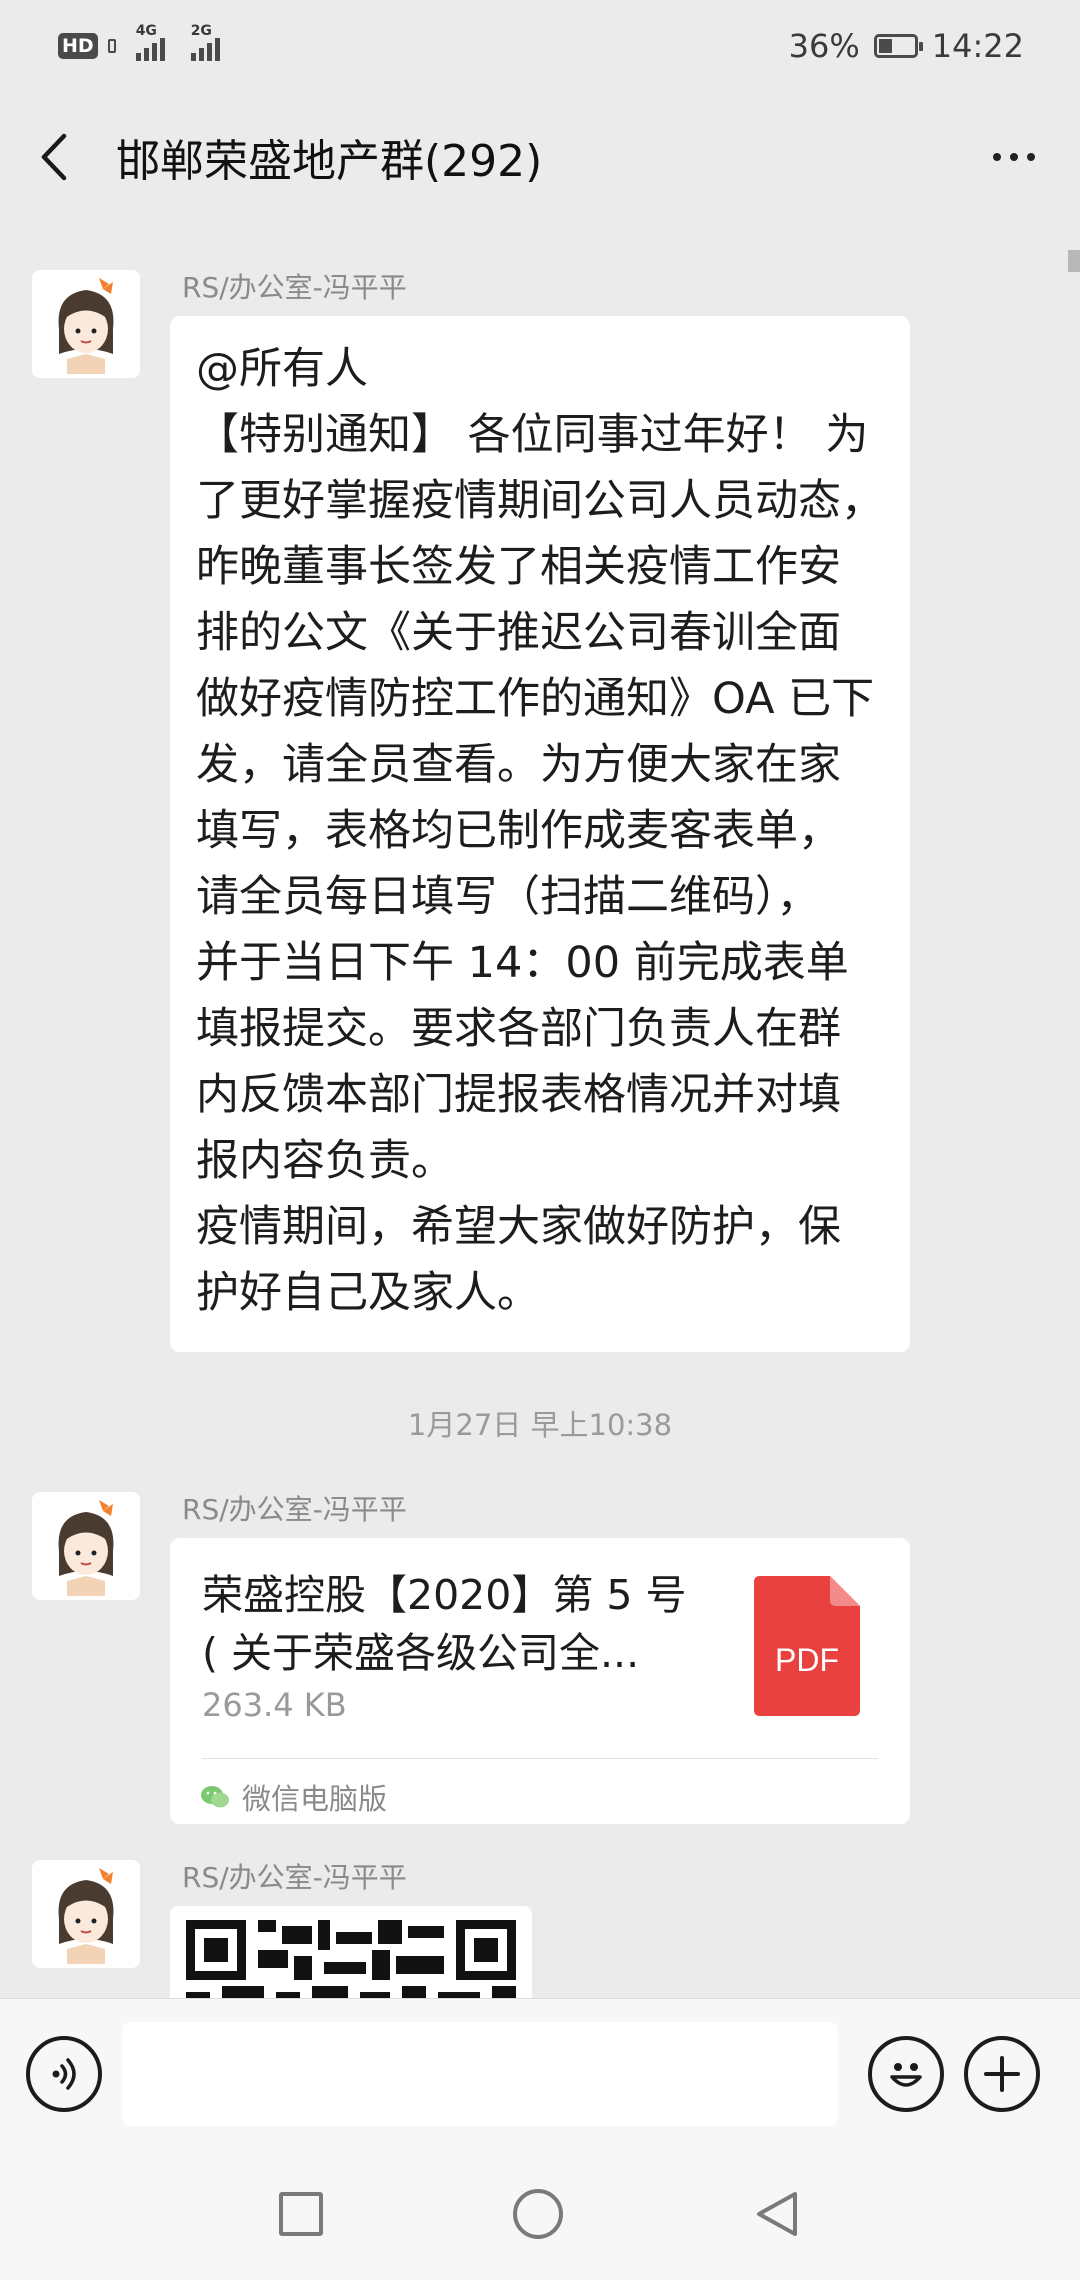  I want to click on sim-icon, so click(111, 46).